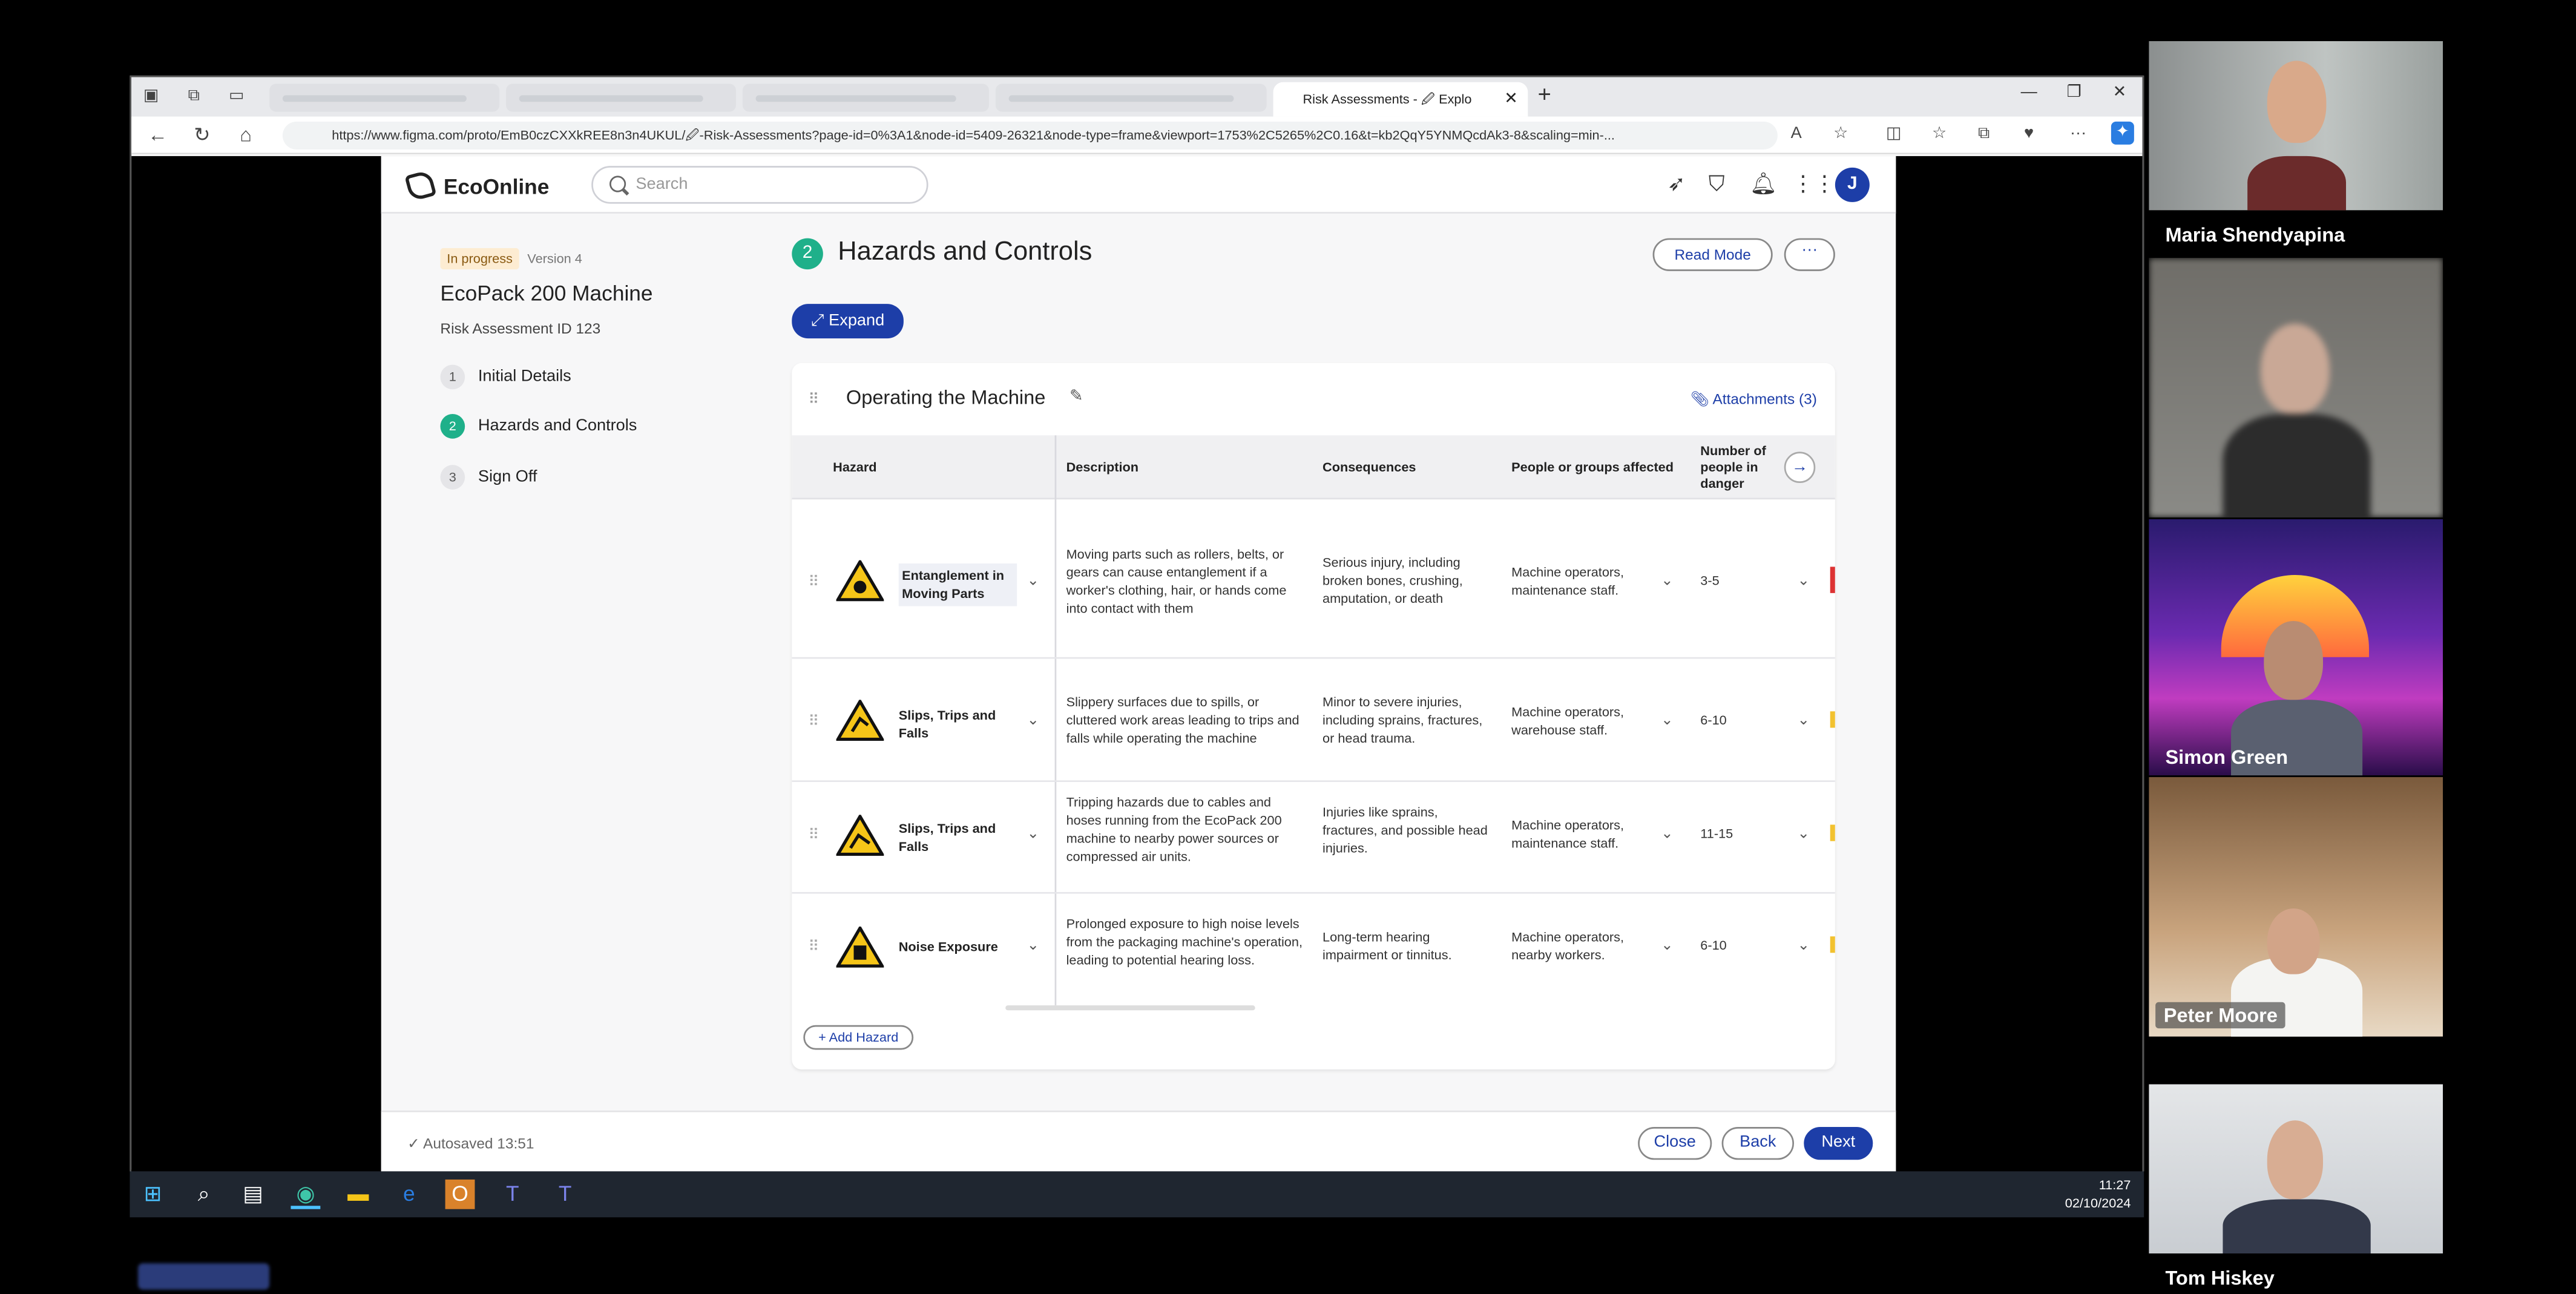  Describe the element at coordinates (1832, 944) in the screenshot. I see `risk-indicator` at that location.